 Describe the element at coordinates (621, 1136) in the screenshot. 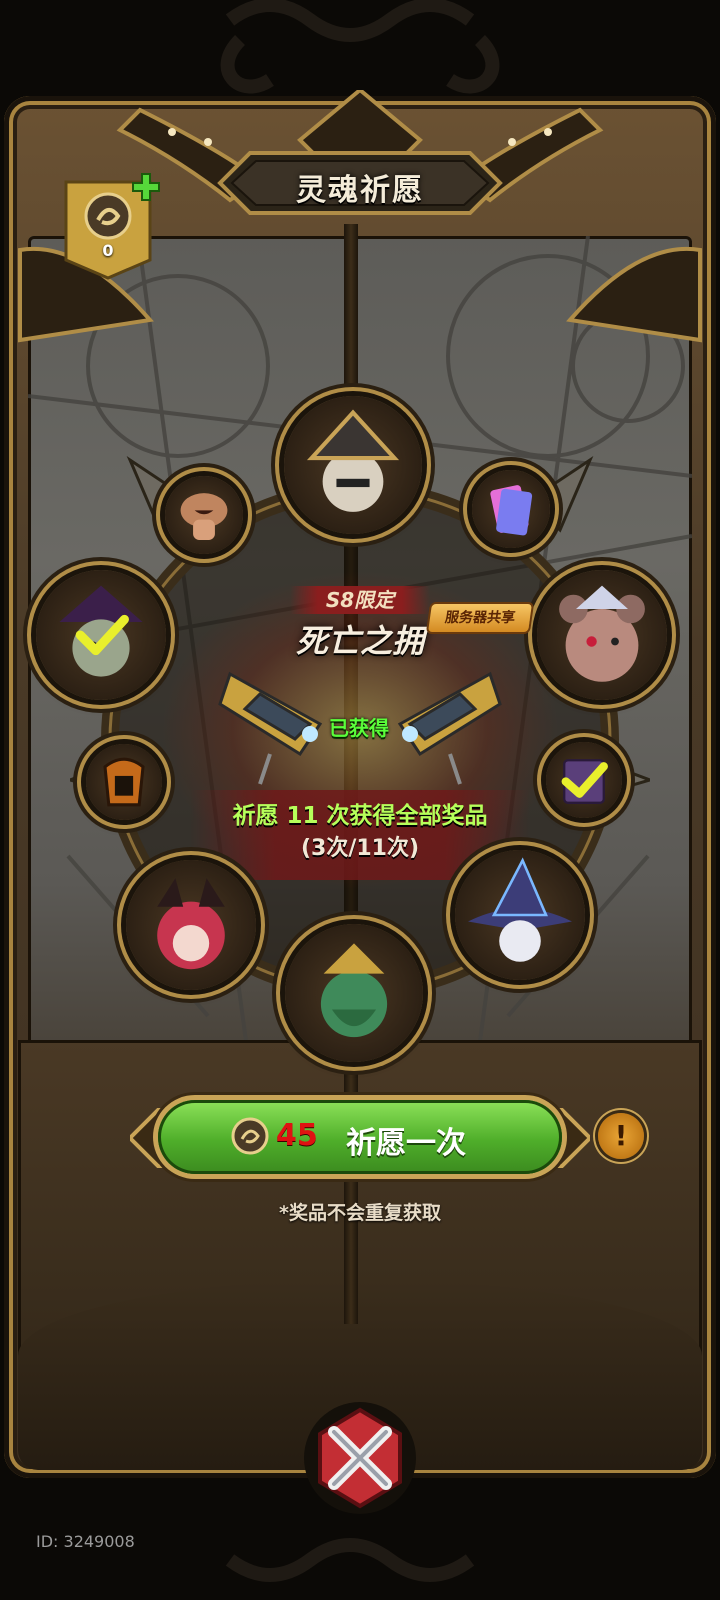

I see `info-button: !` at that location.